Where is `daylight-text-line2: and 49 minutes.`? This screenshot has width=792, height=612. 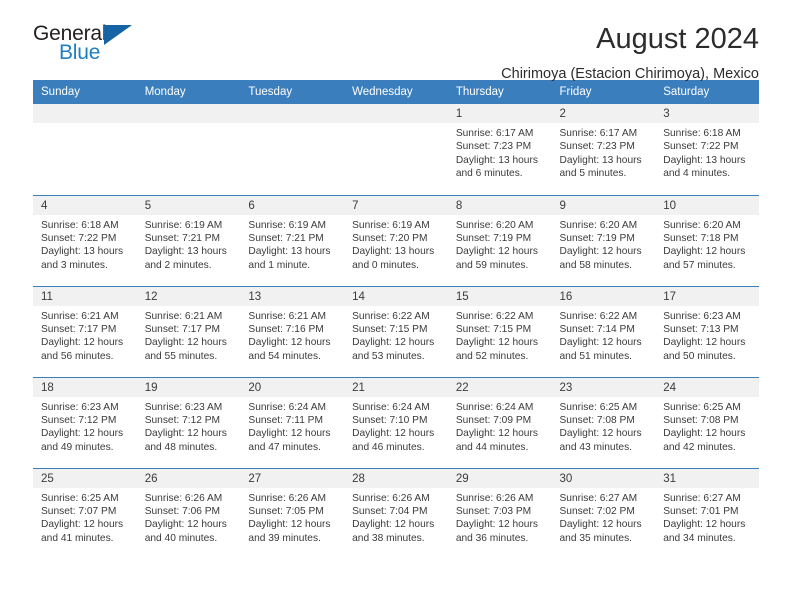
daylight-text-line2: and 49 minutes. is located at coordinates (77, 447).